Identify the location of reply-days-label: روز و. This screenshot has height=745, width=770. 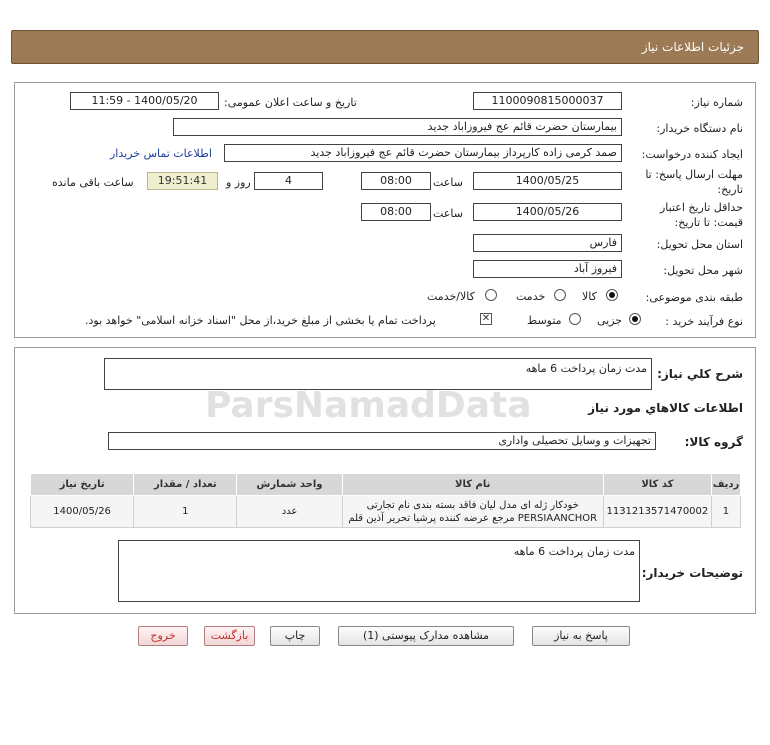
(238, 182).